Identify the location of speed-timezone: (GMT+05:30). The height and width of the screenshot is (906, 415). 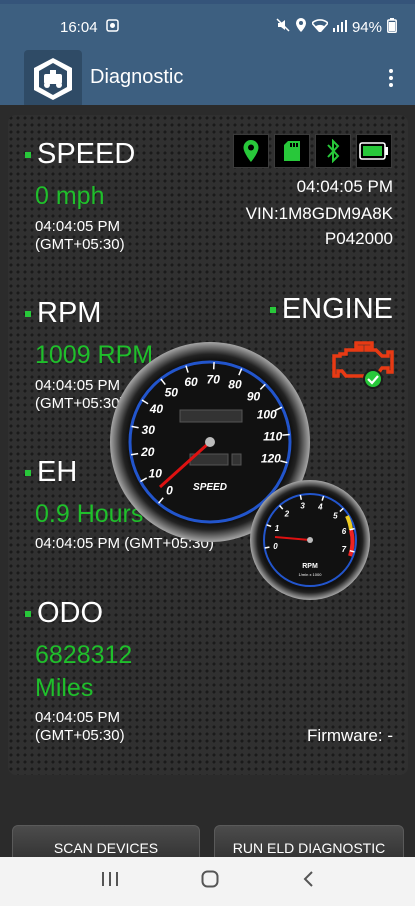
(80, 244).